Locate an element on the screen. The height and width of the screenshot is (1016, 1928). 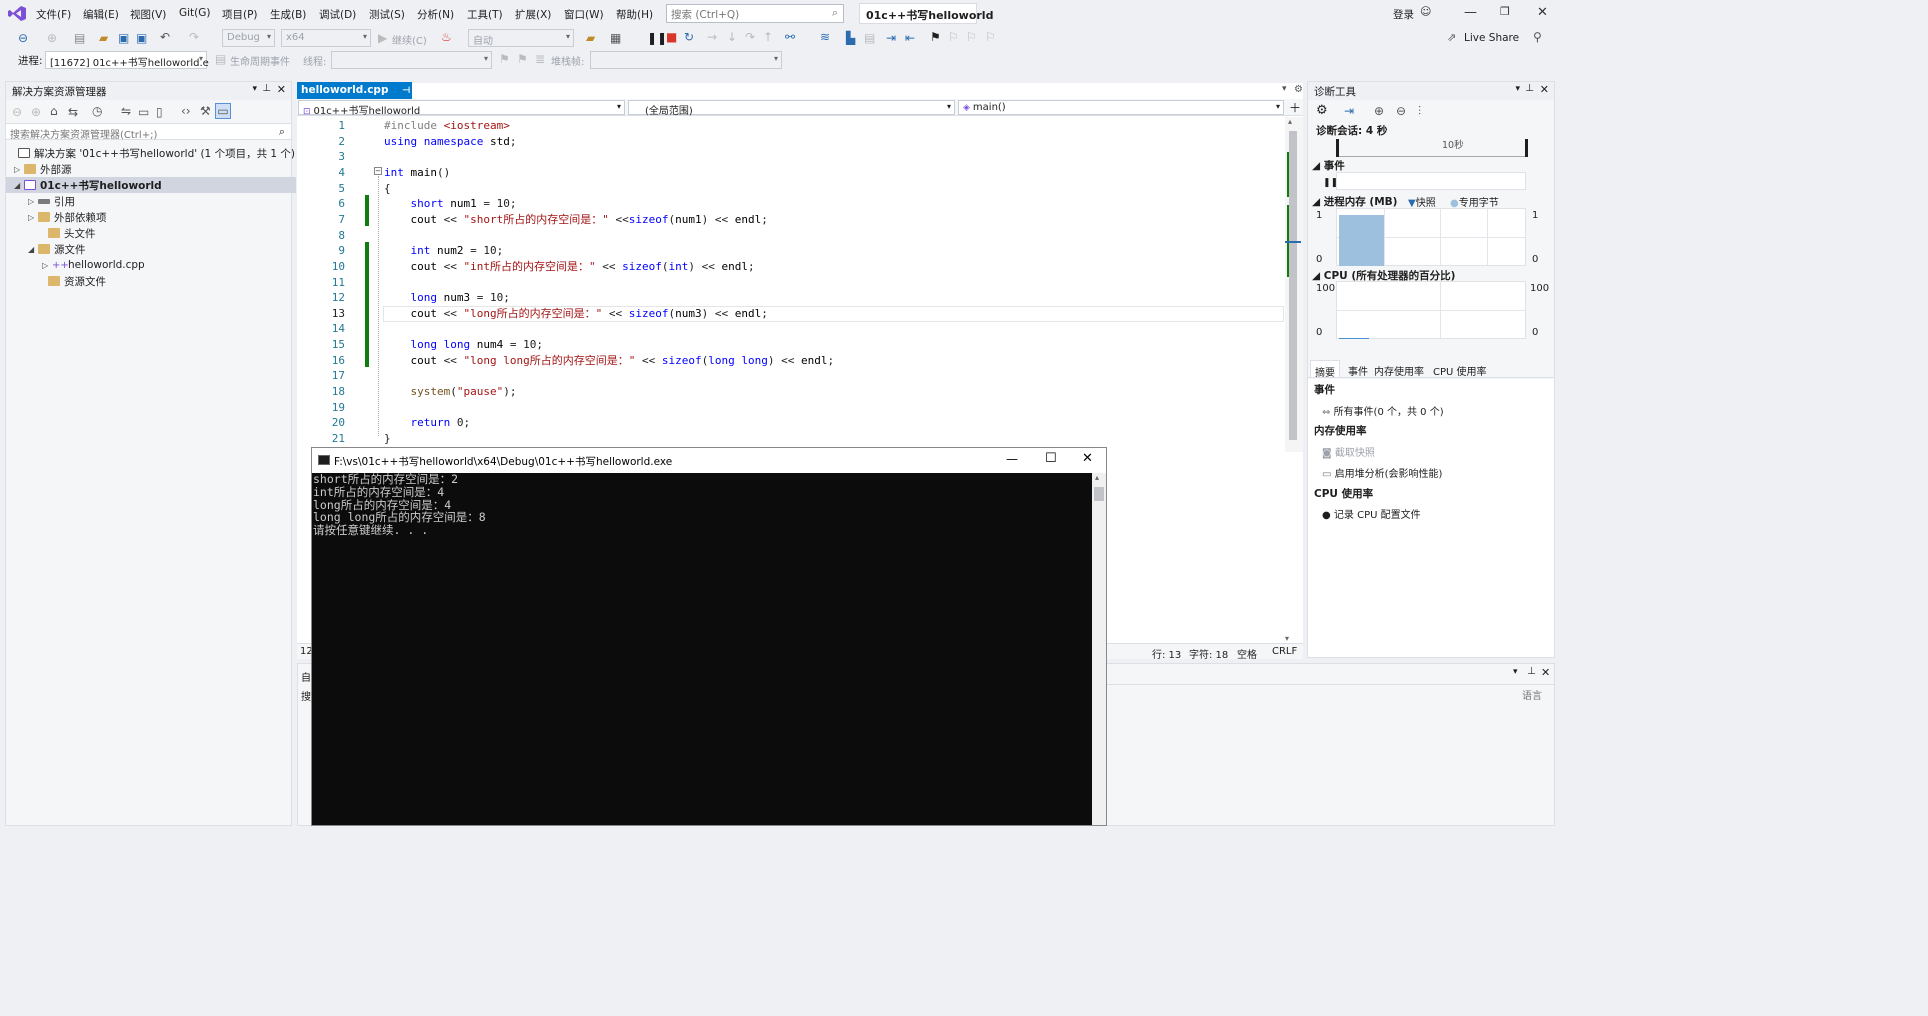
reset-view-icon: ⫶ is located at coordinates (1419, 111).